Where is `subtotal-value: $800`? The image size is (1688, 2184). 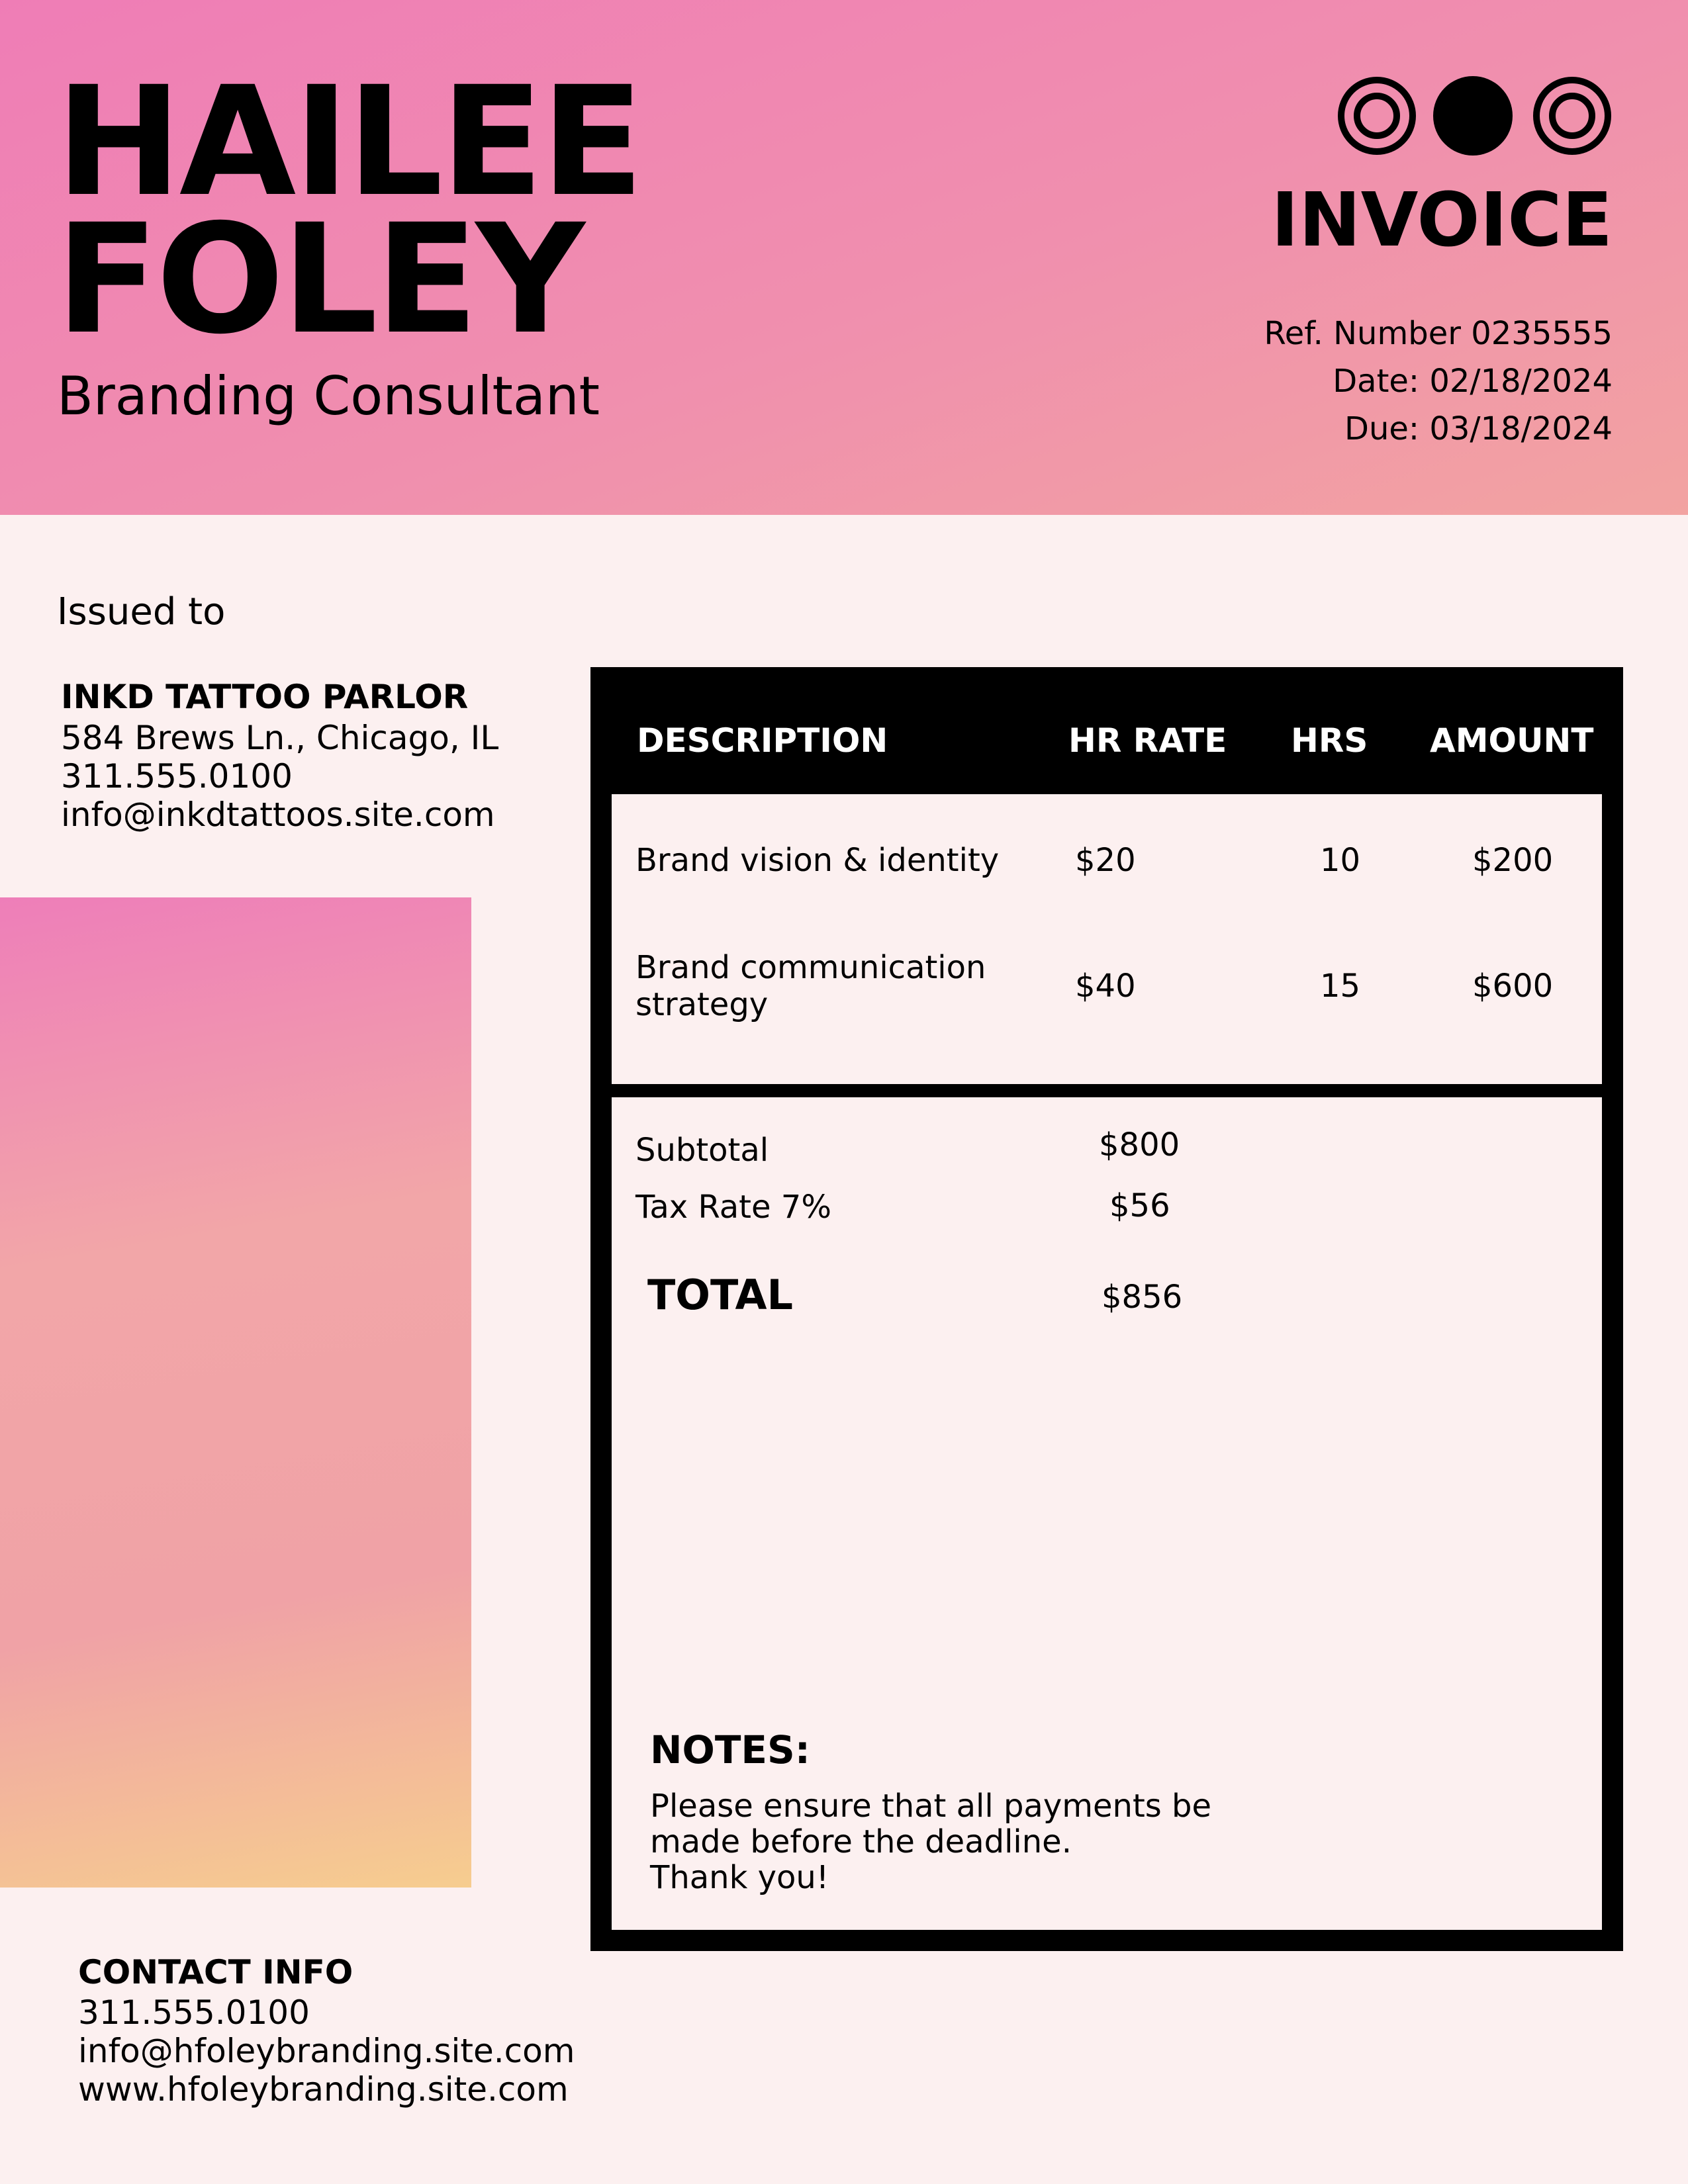
subtotal-value: $800 is located at coordinates (1139, 1144).